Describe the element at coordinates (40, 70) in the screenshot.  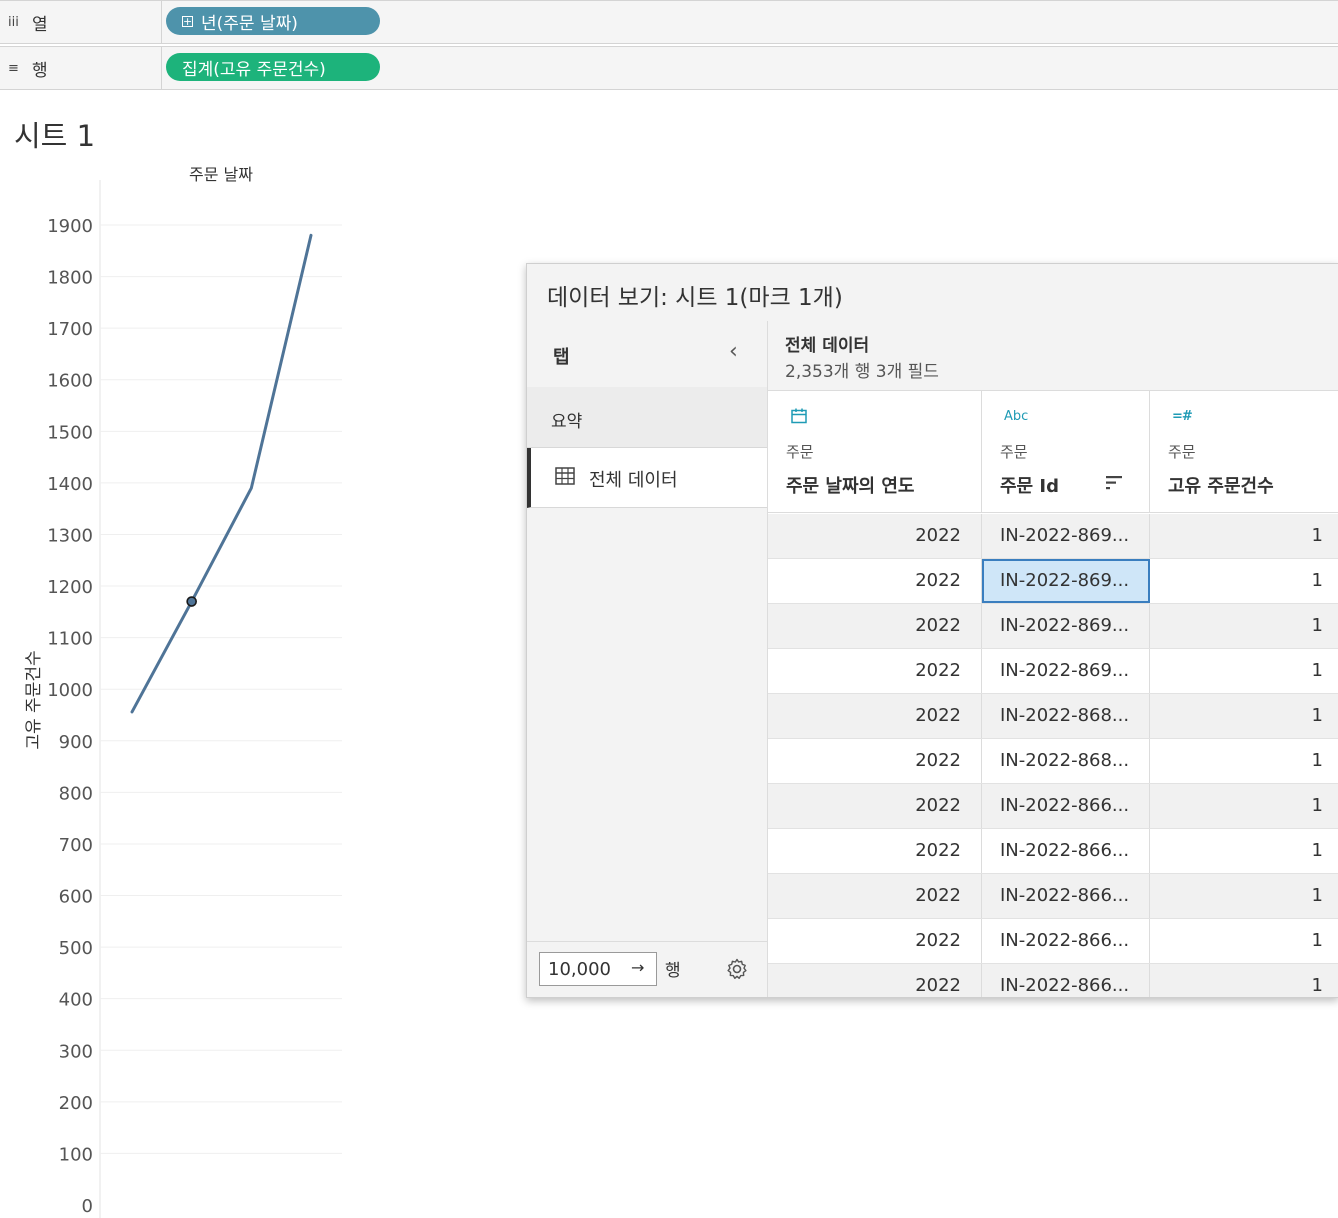
I see `rows-label-text: 행` at that location.